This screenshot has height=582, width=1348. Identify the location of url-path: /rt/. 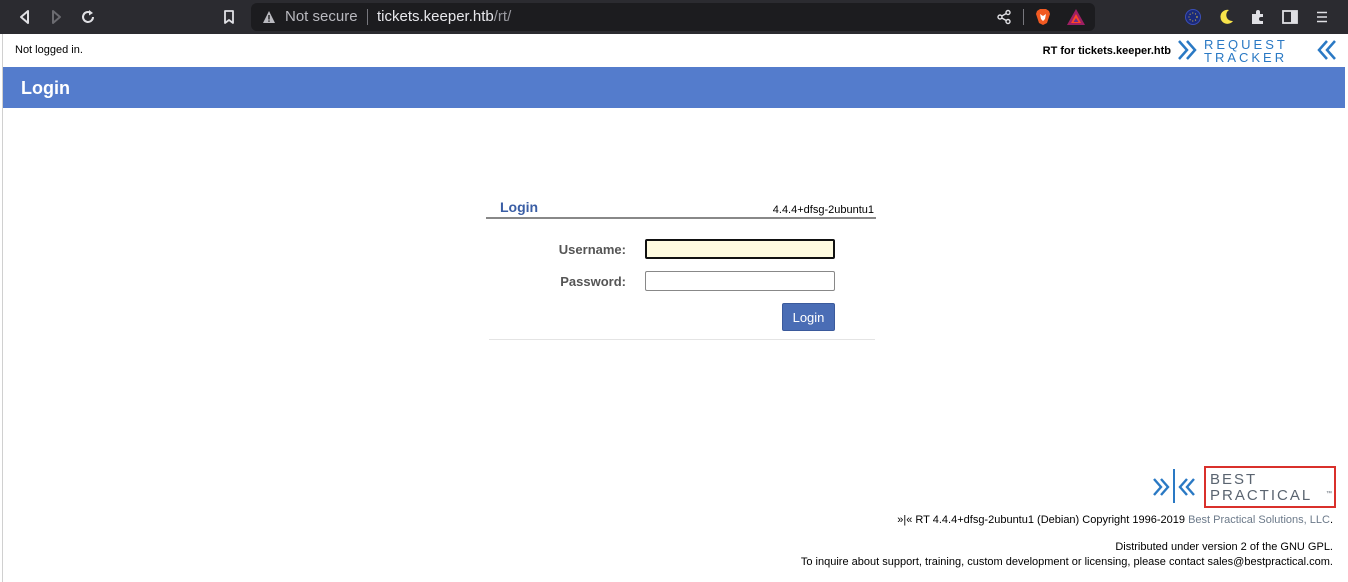
(502, 16).